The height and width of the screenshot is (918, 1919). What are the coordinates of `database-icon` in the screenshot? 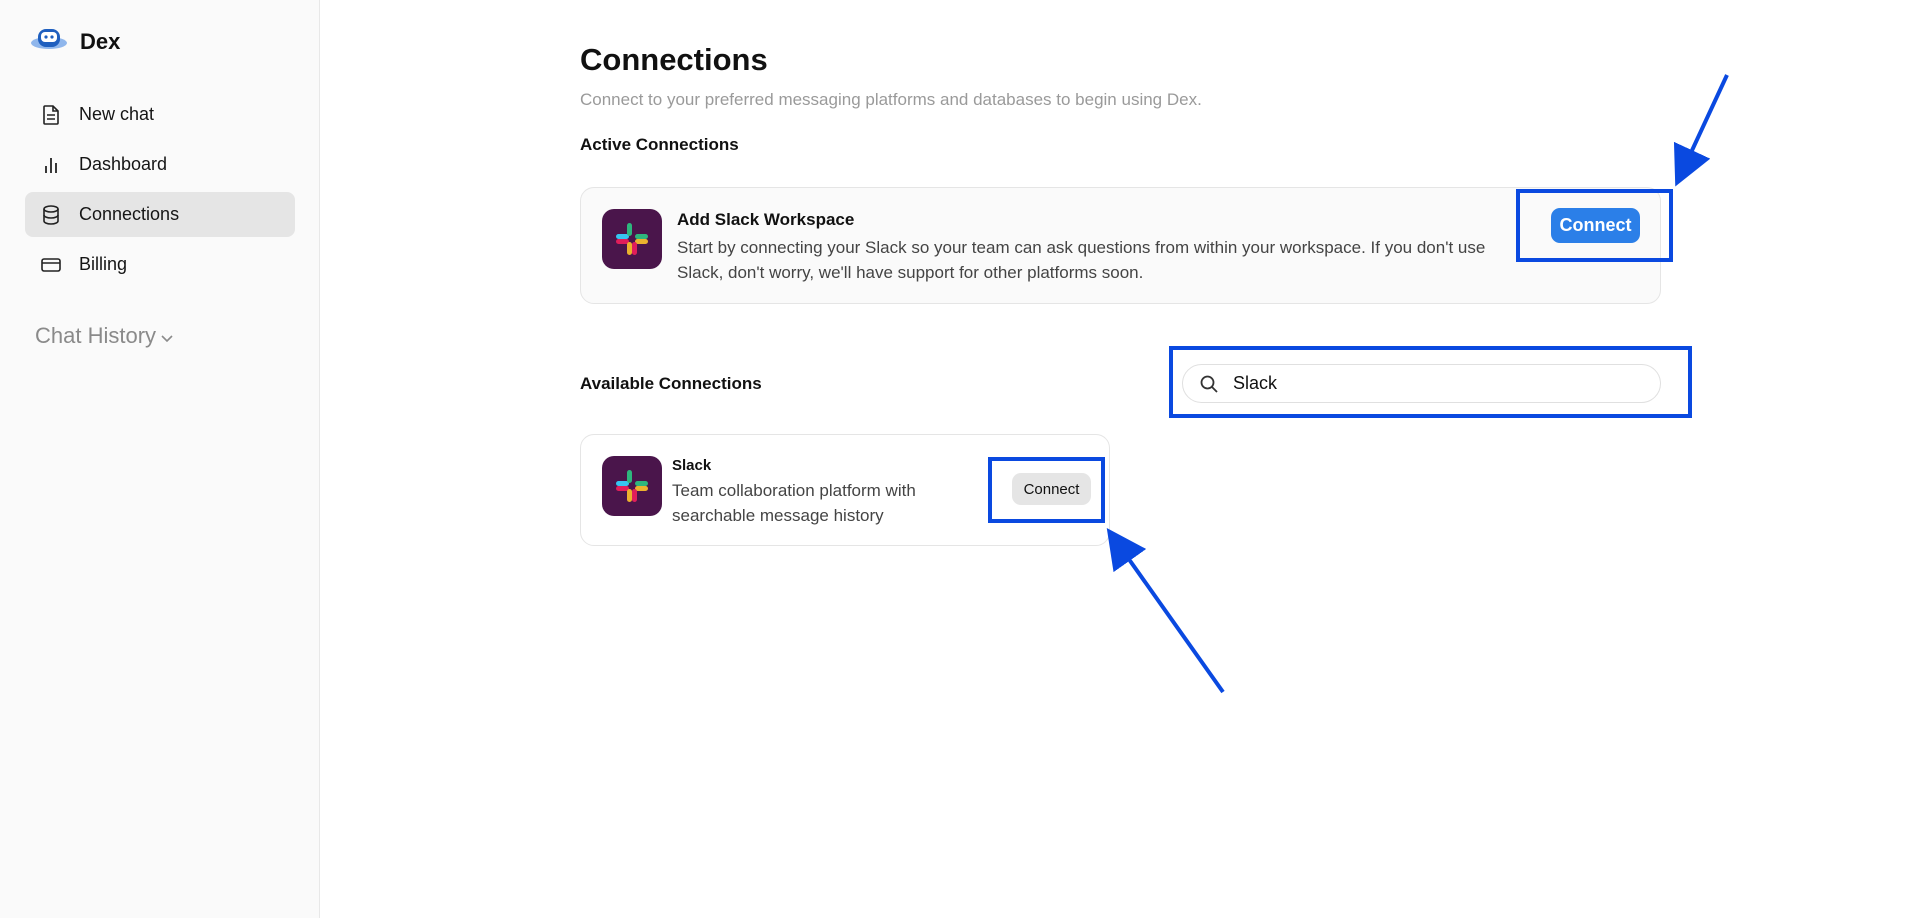 It's located at (51, 214).